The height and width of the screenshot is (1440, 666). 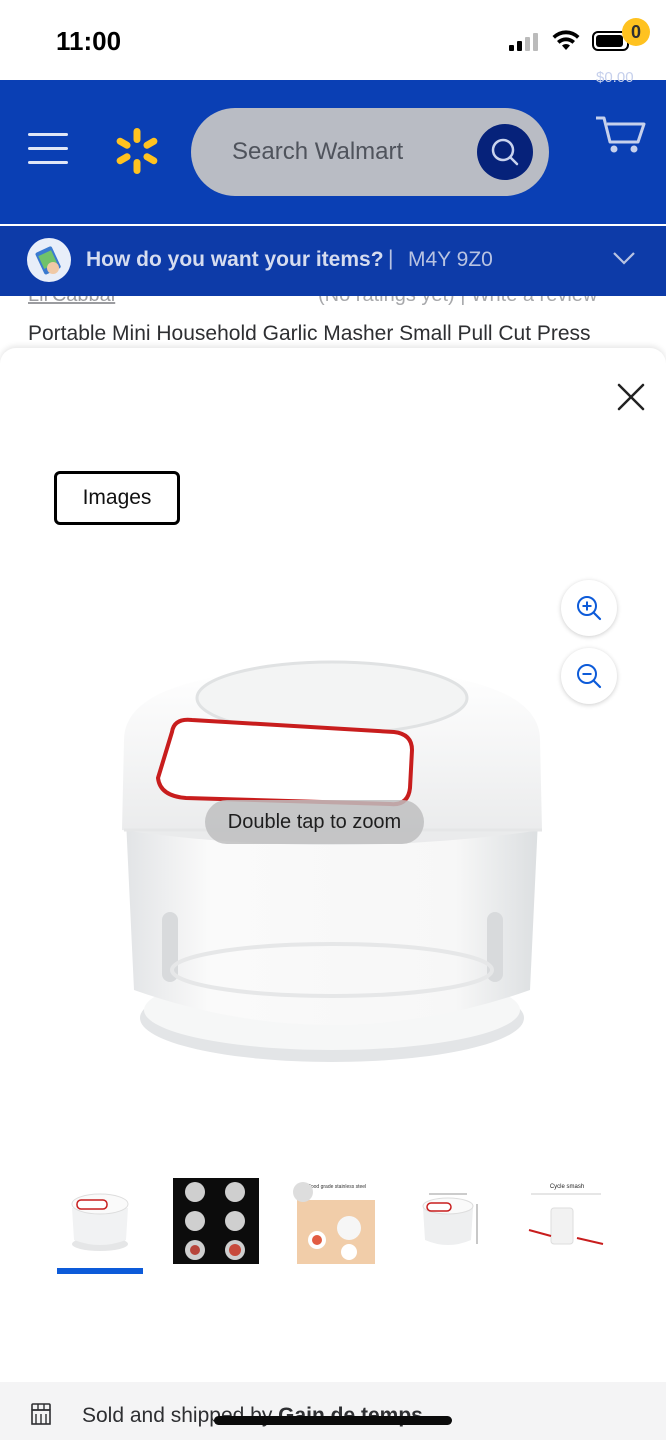 What do you see at coordinates (615, 77) in the screenshot?
I see `cart-total: $0.00` at bounding box center [615, 77].